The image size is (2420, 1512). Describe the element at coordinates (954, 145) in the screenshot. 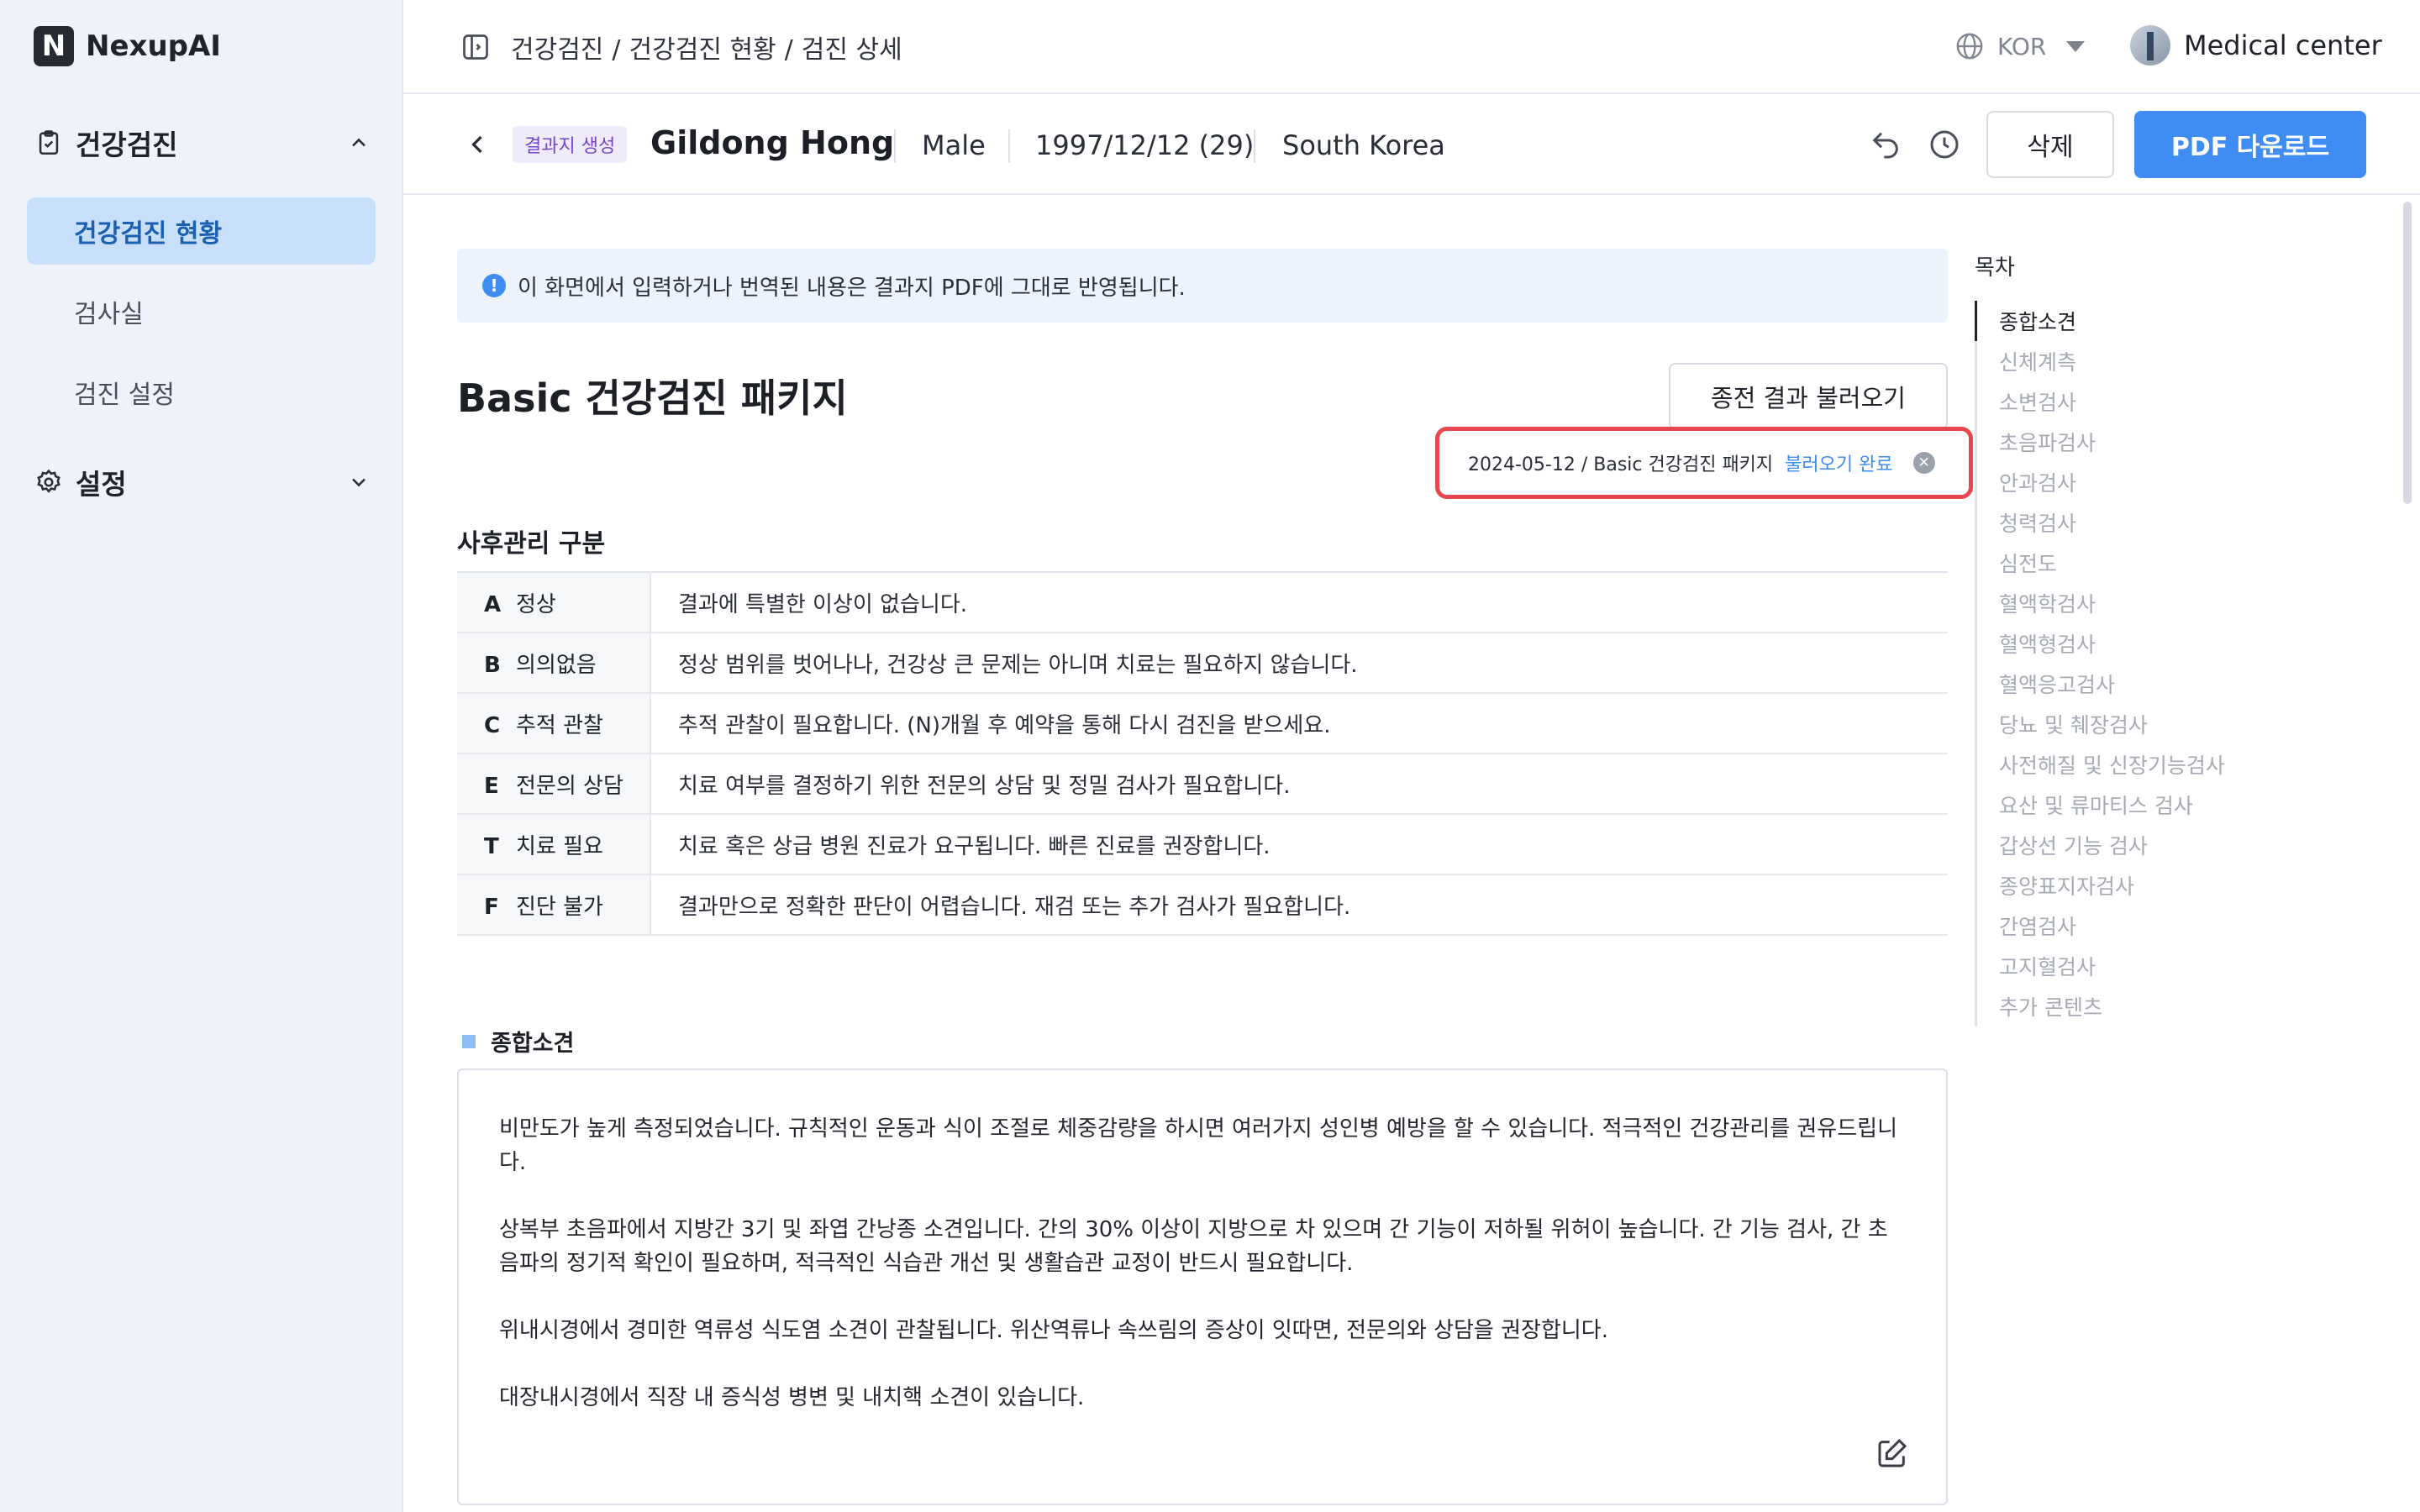

I see `patient-gender: Male` at that location.